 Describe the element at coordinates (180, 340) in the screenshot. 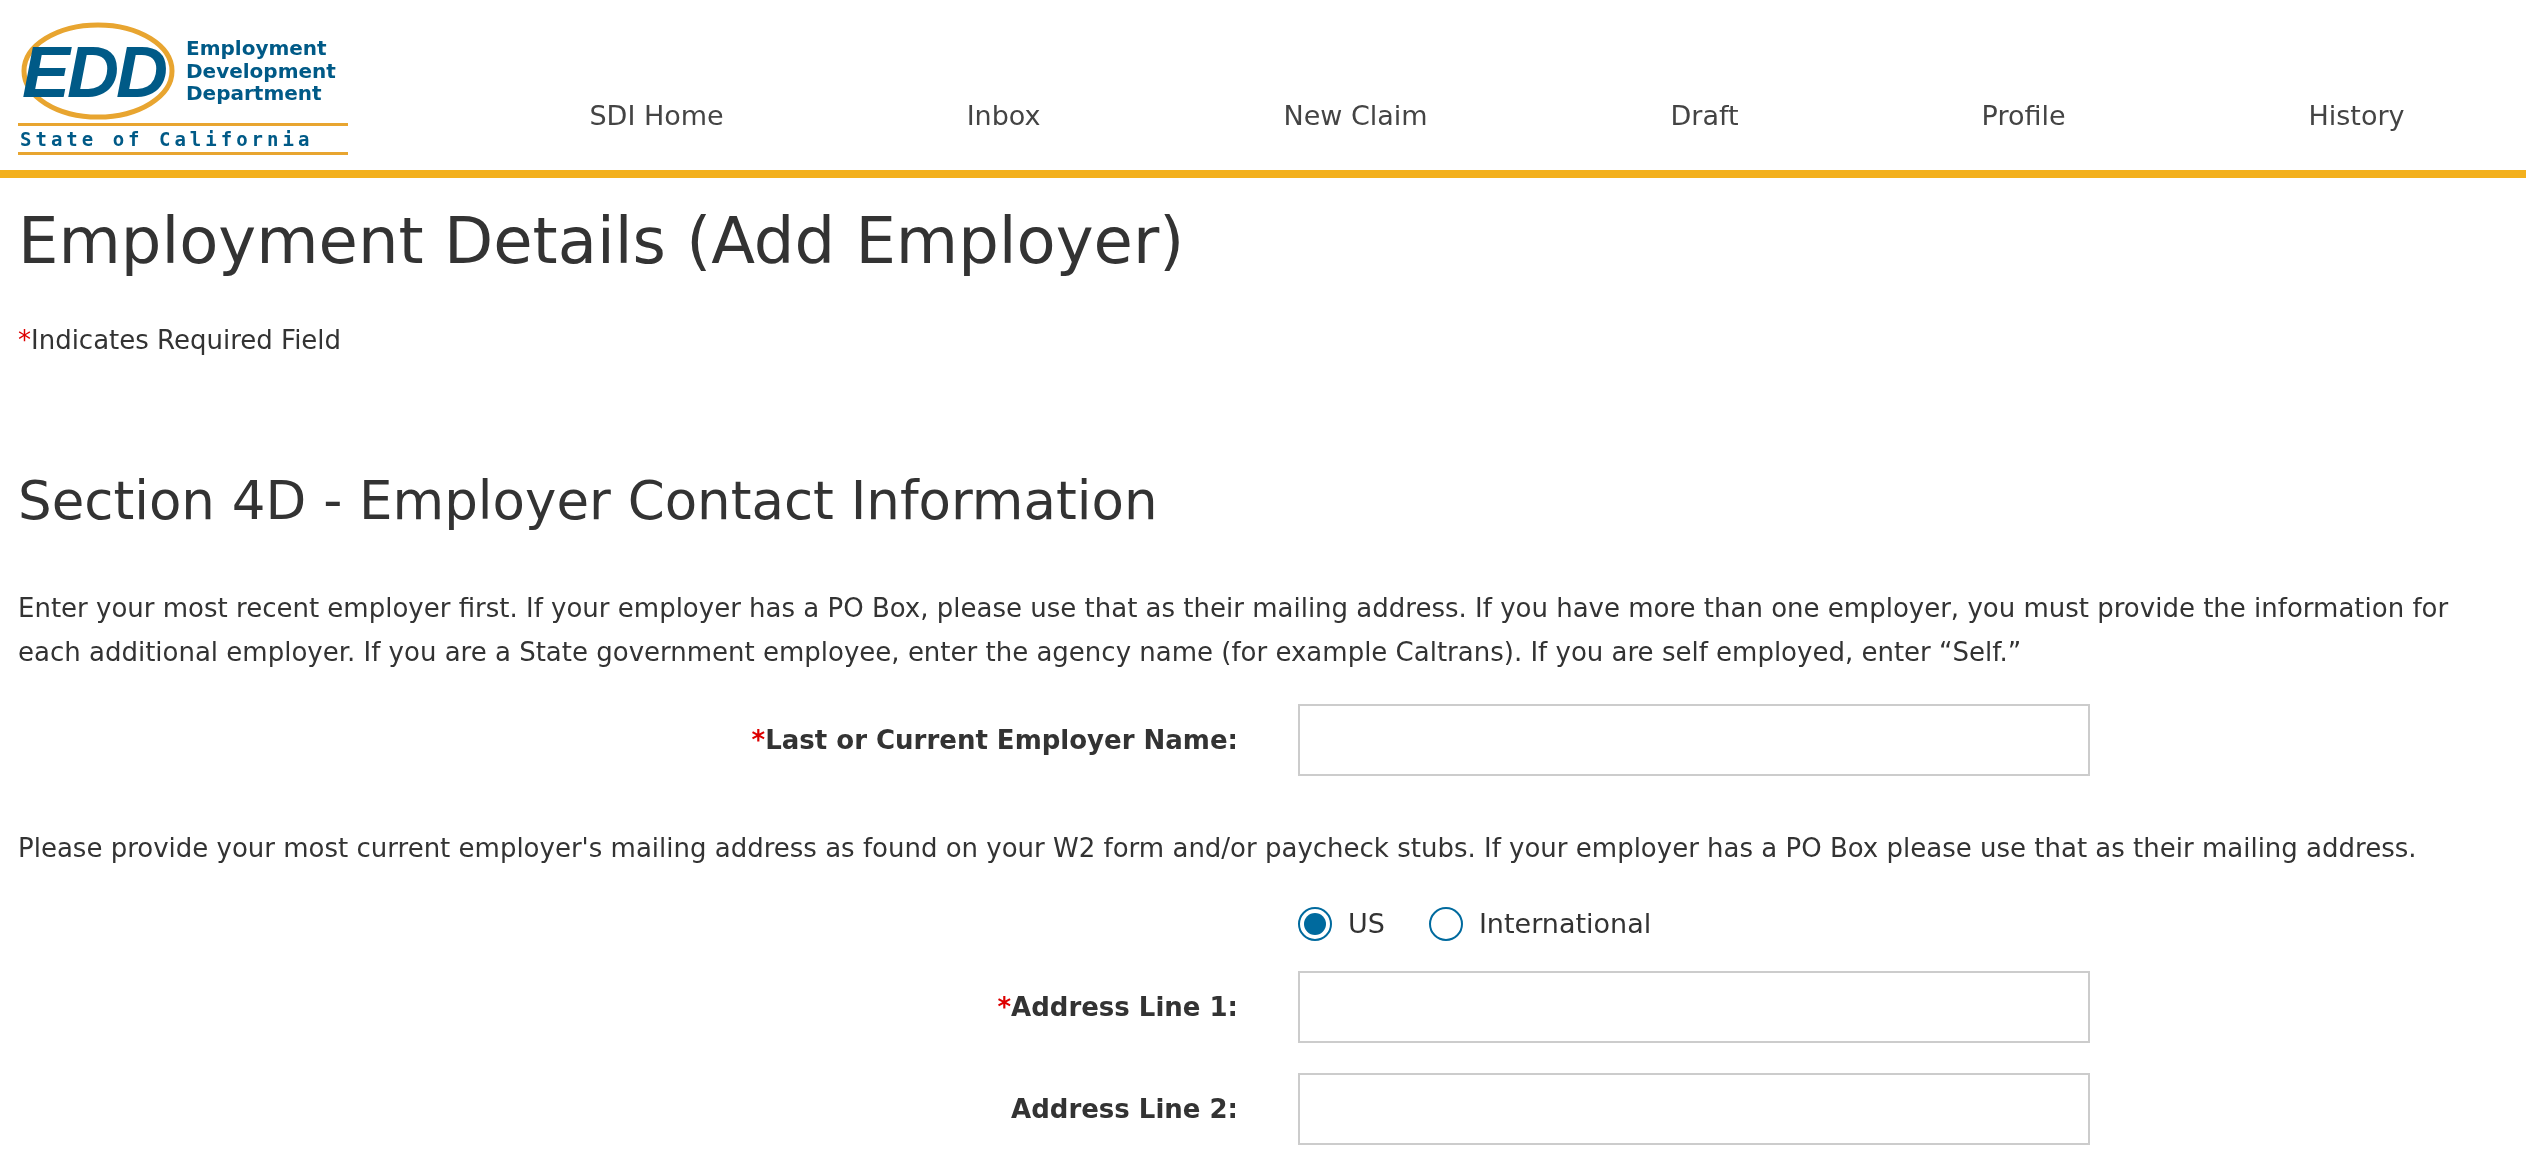

I see `required-note: *Indicates Required Field` at that location.